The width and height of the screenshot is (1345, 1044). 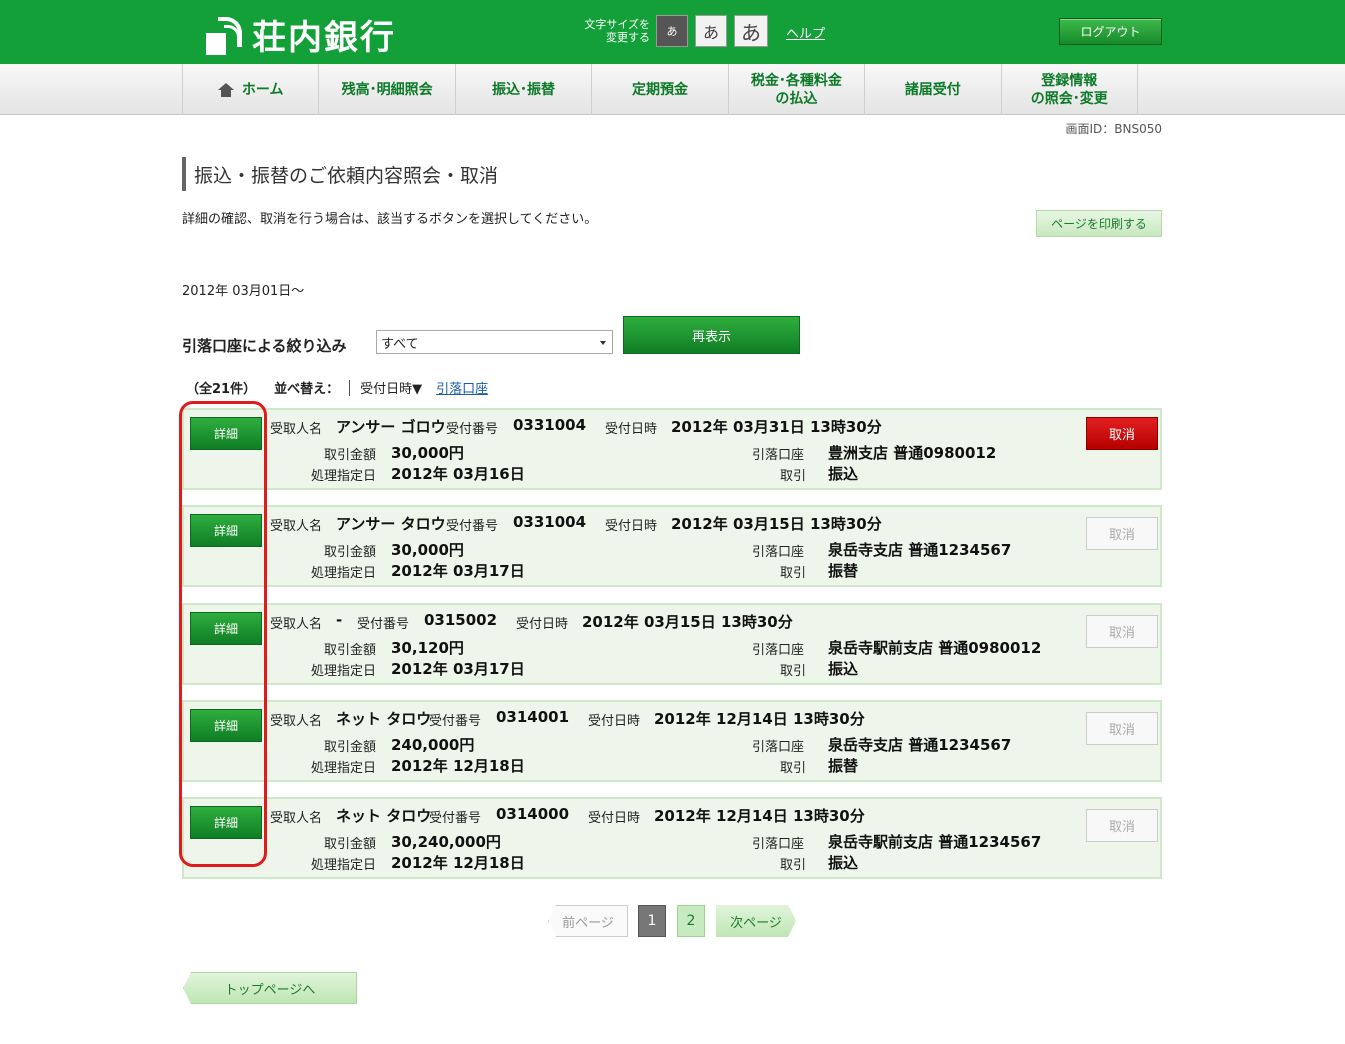 I want to click on nav-registration-info: 登録情報 の照会･変更, so click(x=1070, y=89).